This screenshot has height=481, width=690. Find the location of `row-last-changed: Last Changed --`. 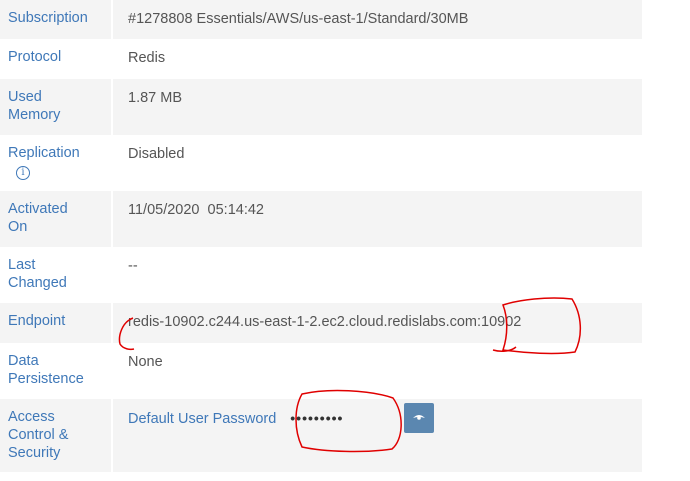

row-last-changed: Last Changed -- is located at coordinates (321, 275).